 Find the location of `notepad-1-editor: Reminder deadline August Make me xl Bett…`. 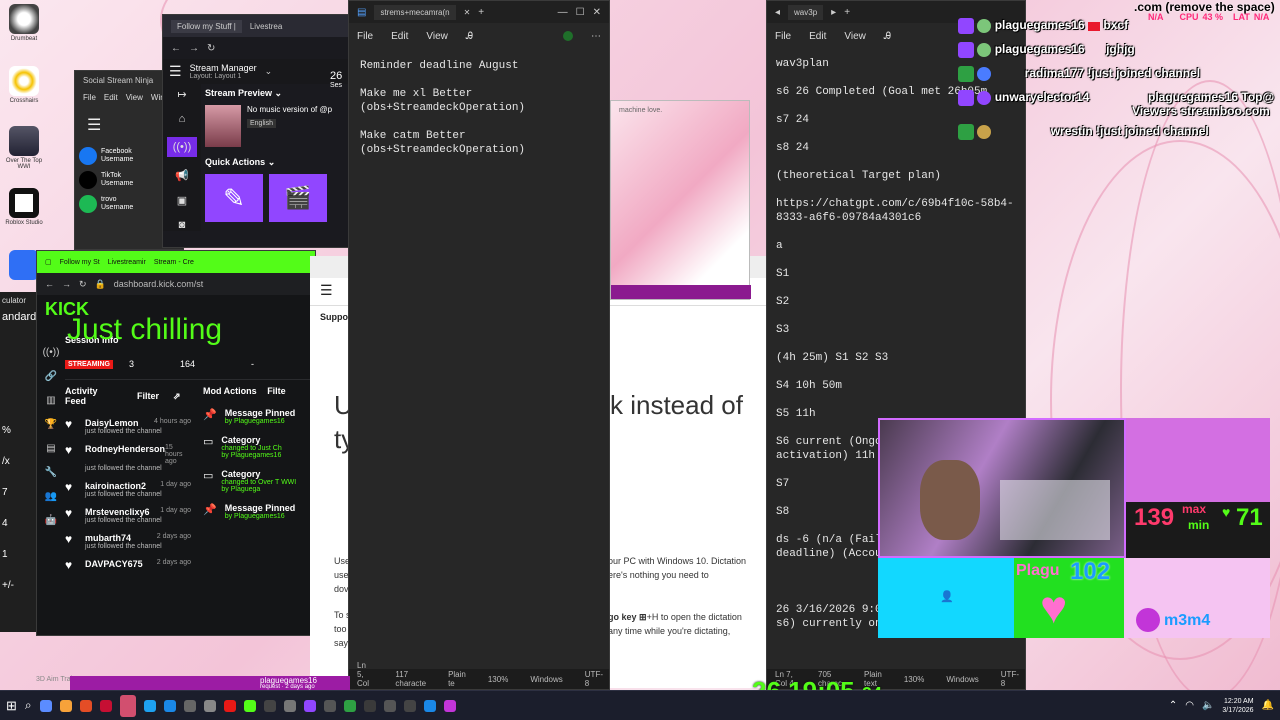

notepad-1-editor: Reminder deadline August Make me xl Bett… is located at coordinates (479, 108).